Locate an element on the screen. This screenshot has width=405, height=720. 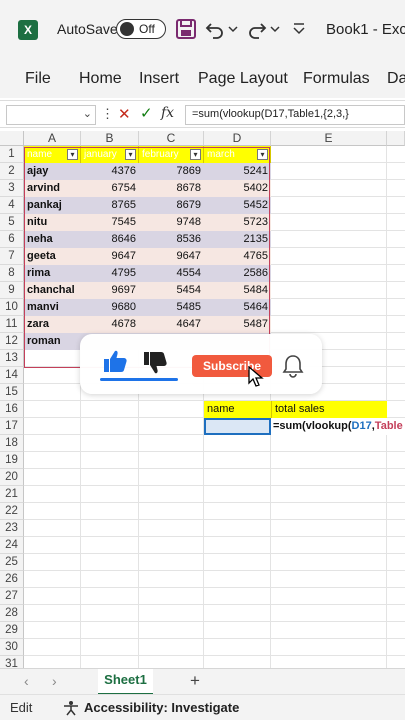
table-value-cell: 4765 is located at coordinates (237, 256).